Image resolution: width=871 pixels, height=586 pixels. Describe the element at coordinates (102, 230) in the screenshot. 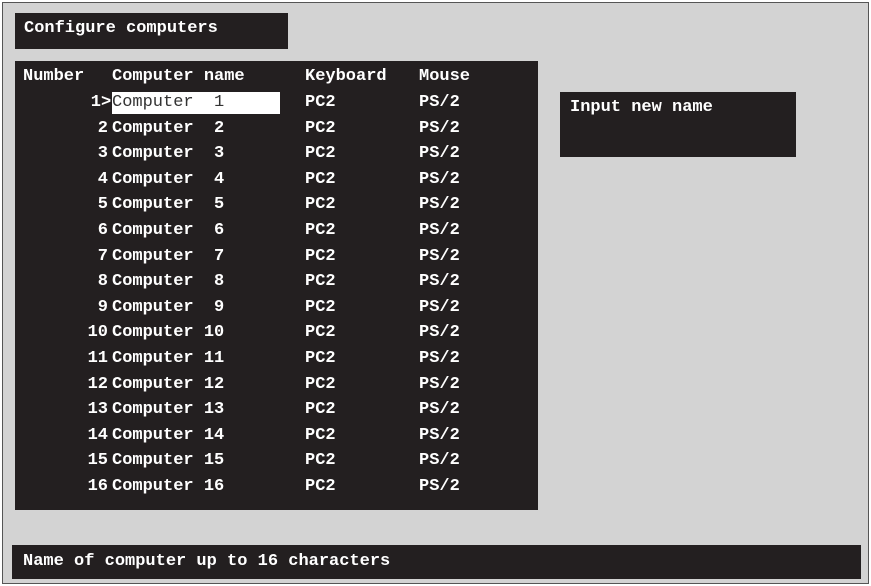

I see `row-number: 6` at that location.